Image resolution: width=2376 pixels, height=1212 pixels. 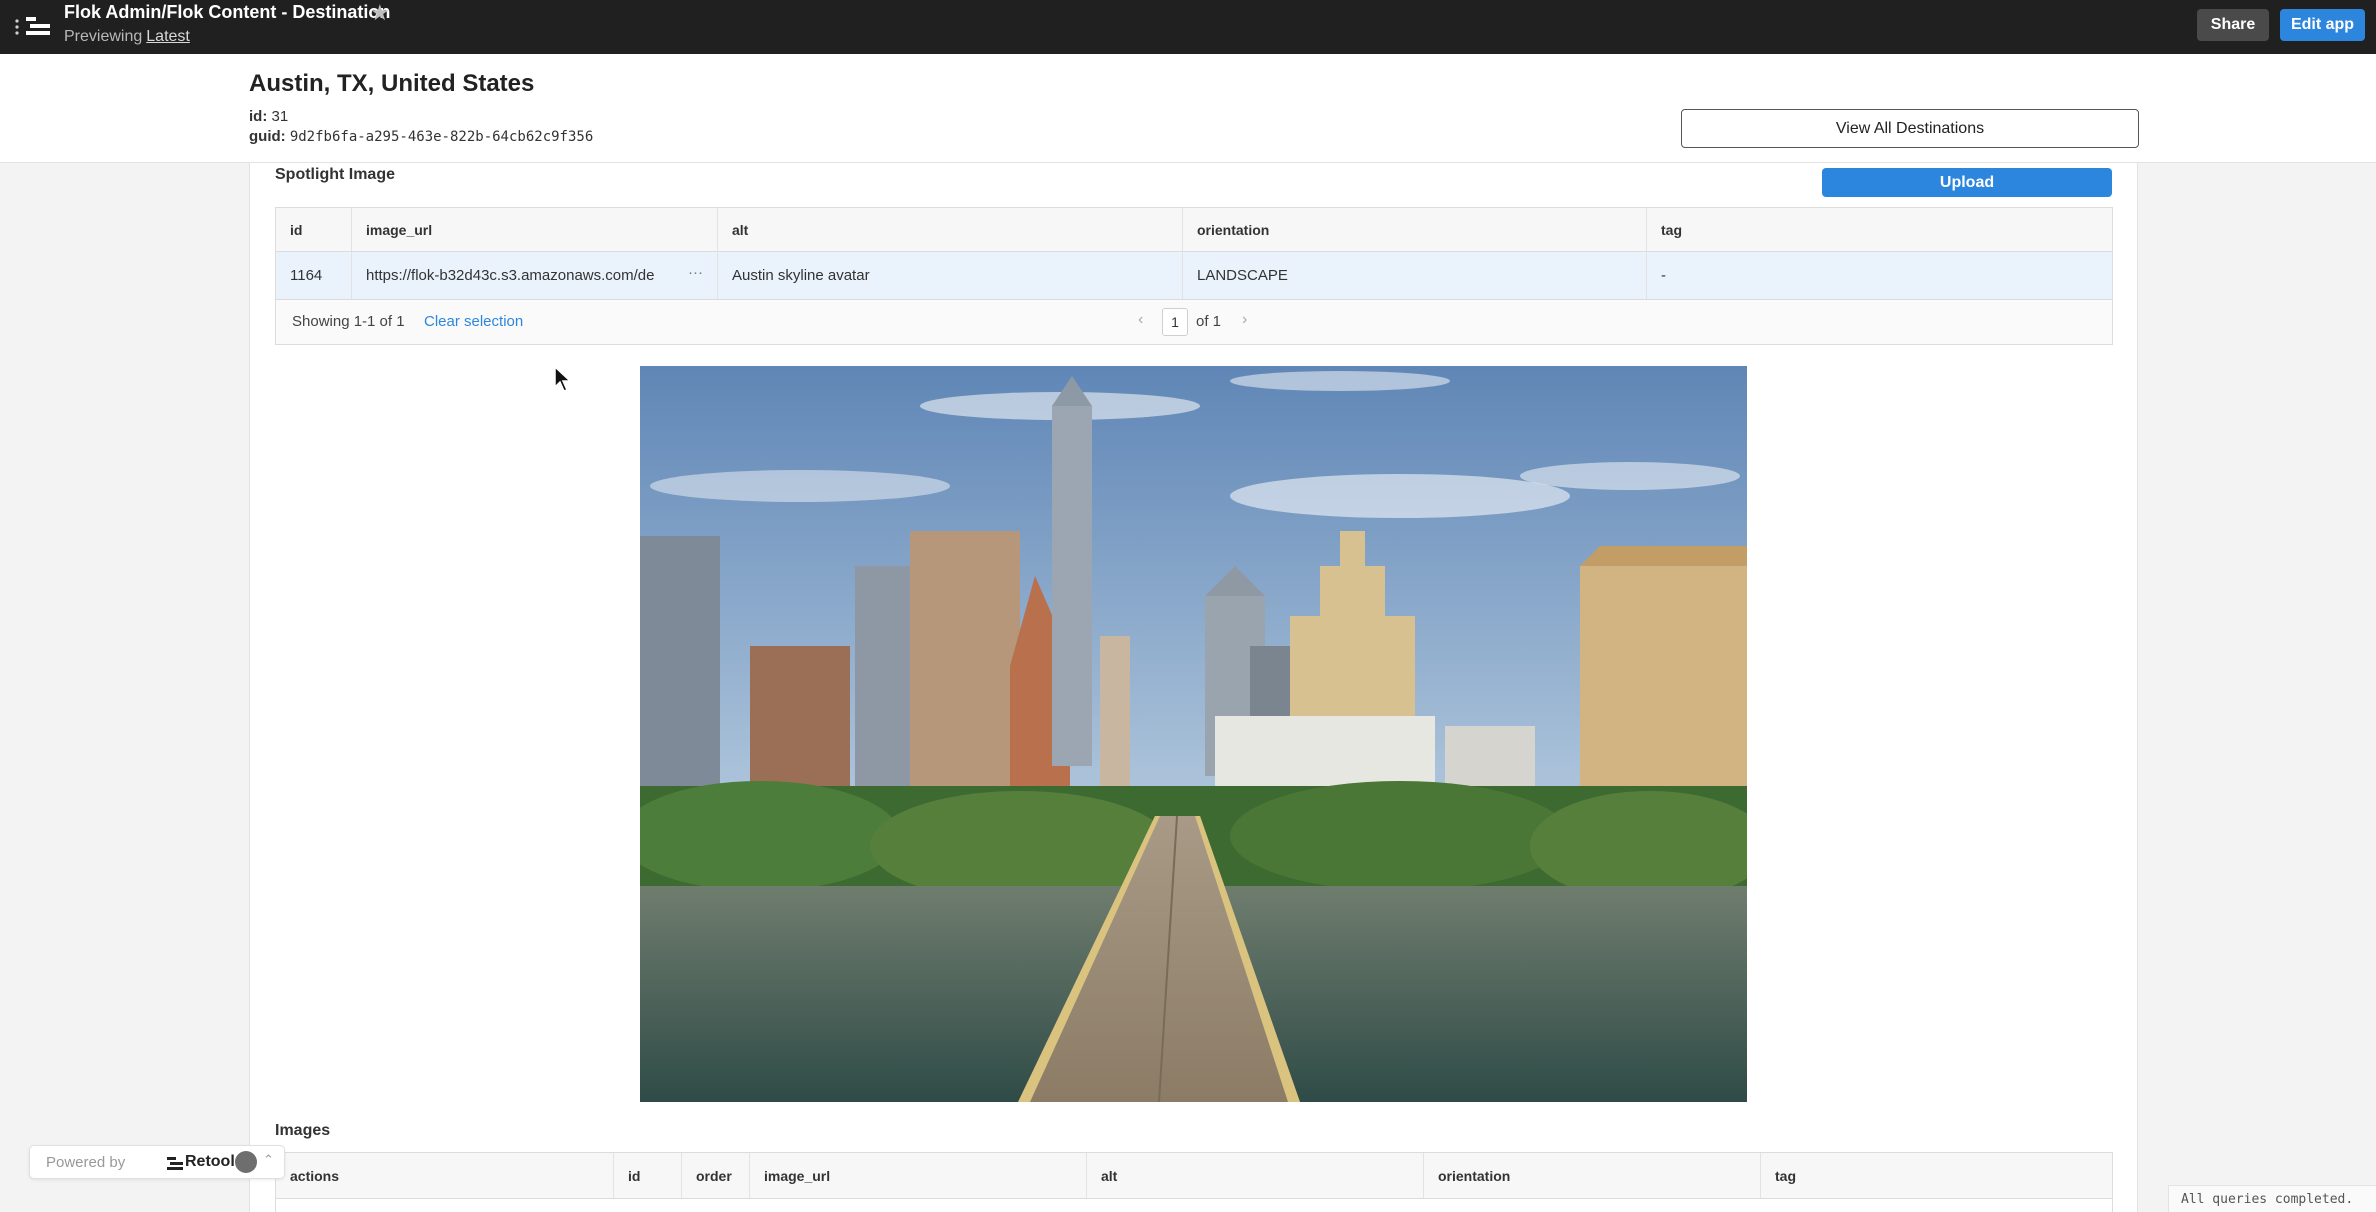 I want to click on view-all-destinations-button: View All Destinations, so click(x=1910, y=128).